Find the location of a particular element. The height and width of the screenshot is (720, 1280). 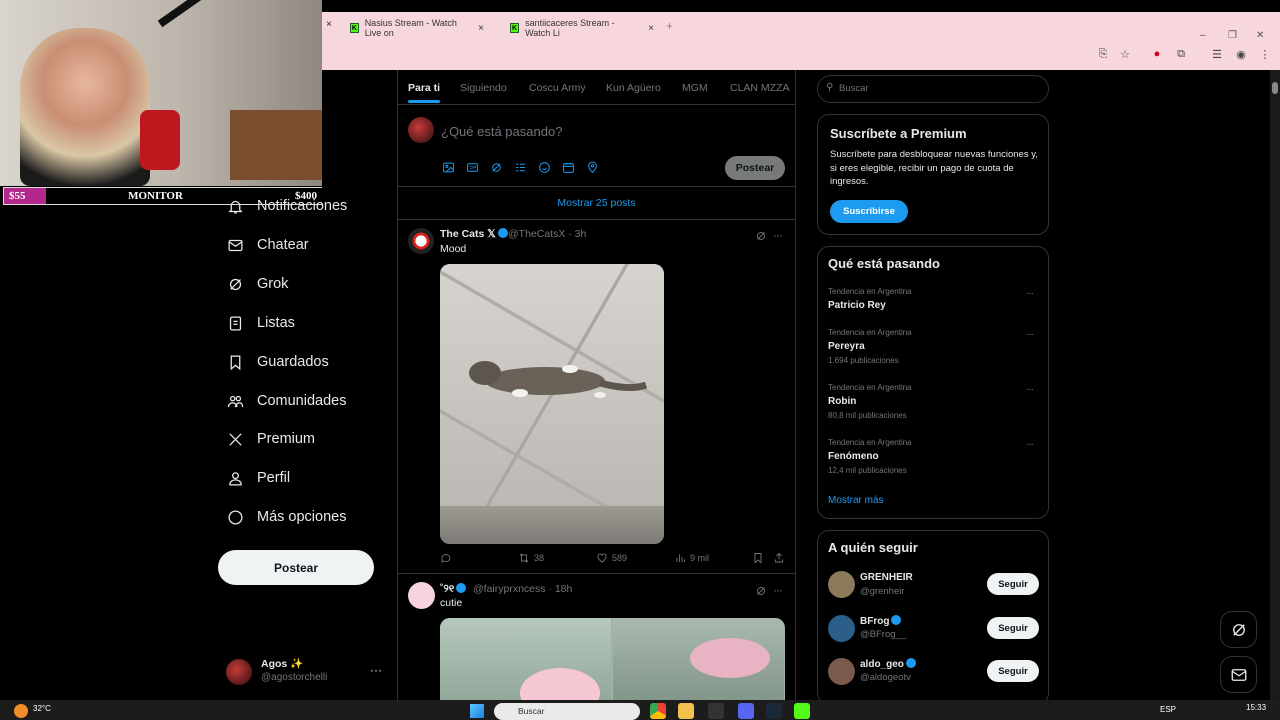

file-explorer-icon is located at coordinates (686, 711).